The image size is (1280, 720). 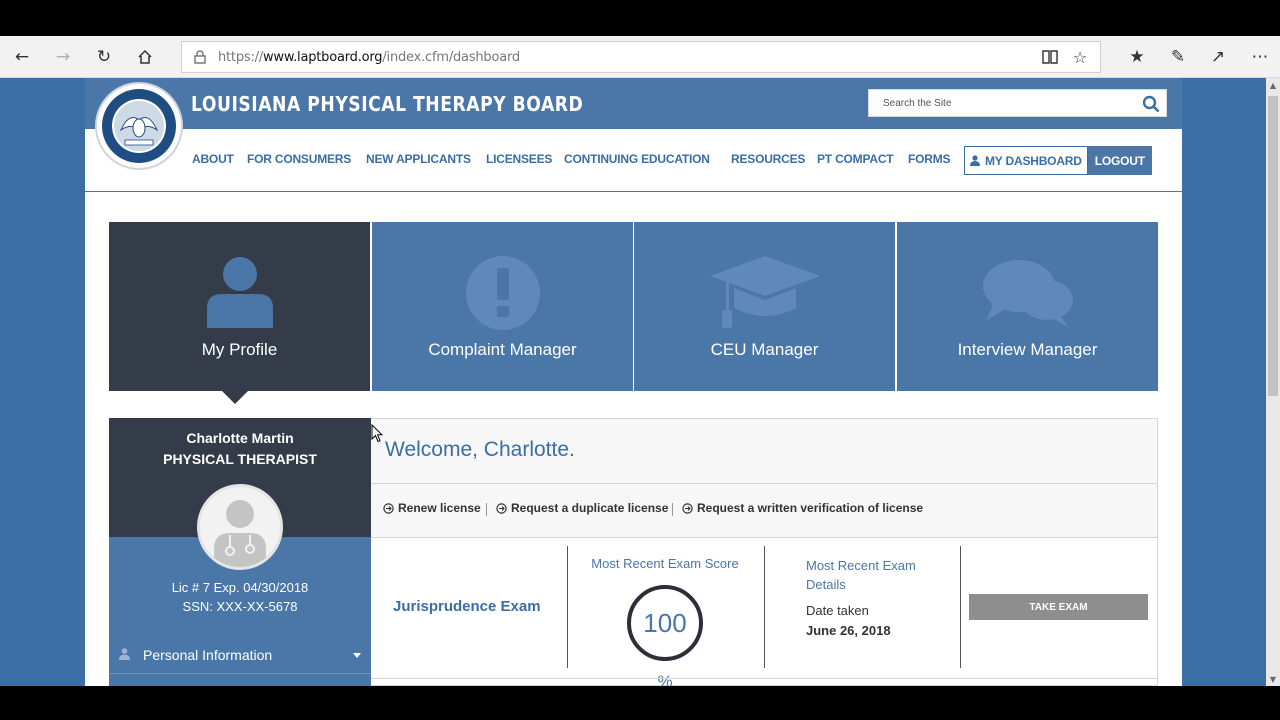 I want to click on bottom-black-bar, so click(x=640, y=703).